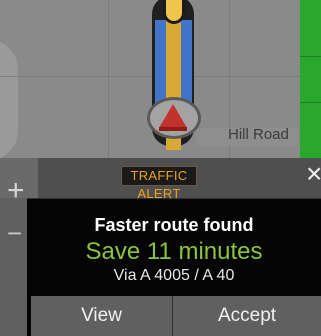  I want to click on traffic-alert-badge: TRAFFIC ALERT, so click(159, 183).